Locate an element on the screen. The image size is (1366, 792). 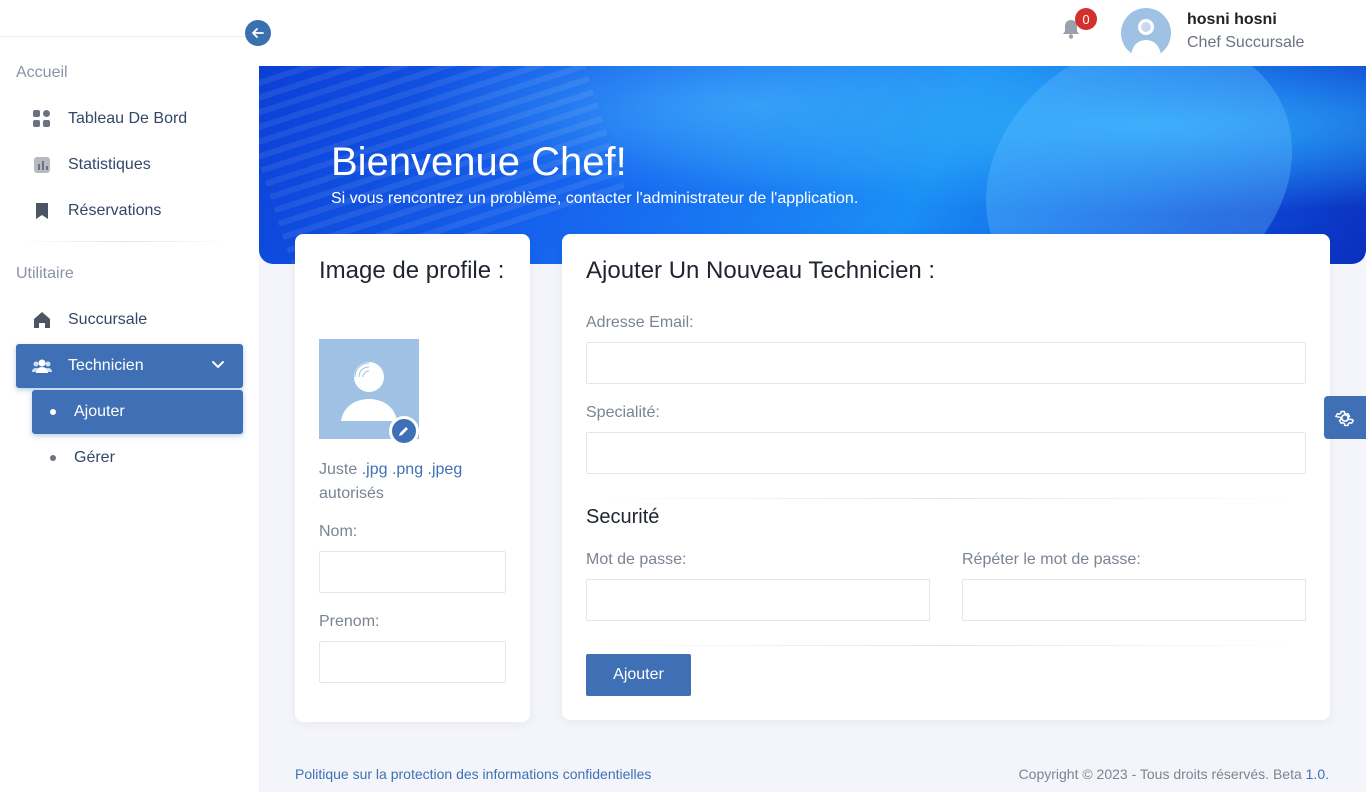
sidebar-item-tableau-de-bord: Tableau De Bord is located at coordinates (129, 119).